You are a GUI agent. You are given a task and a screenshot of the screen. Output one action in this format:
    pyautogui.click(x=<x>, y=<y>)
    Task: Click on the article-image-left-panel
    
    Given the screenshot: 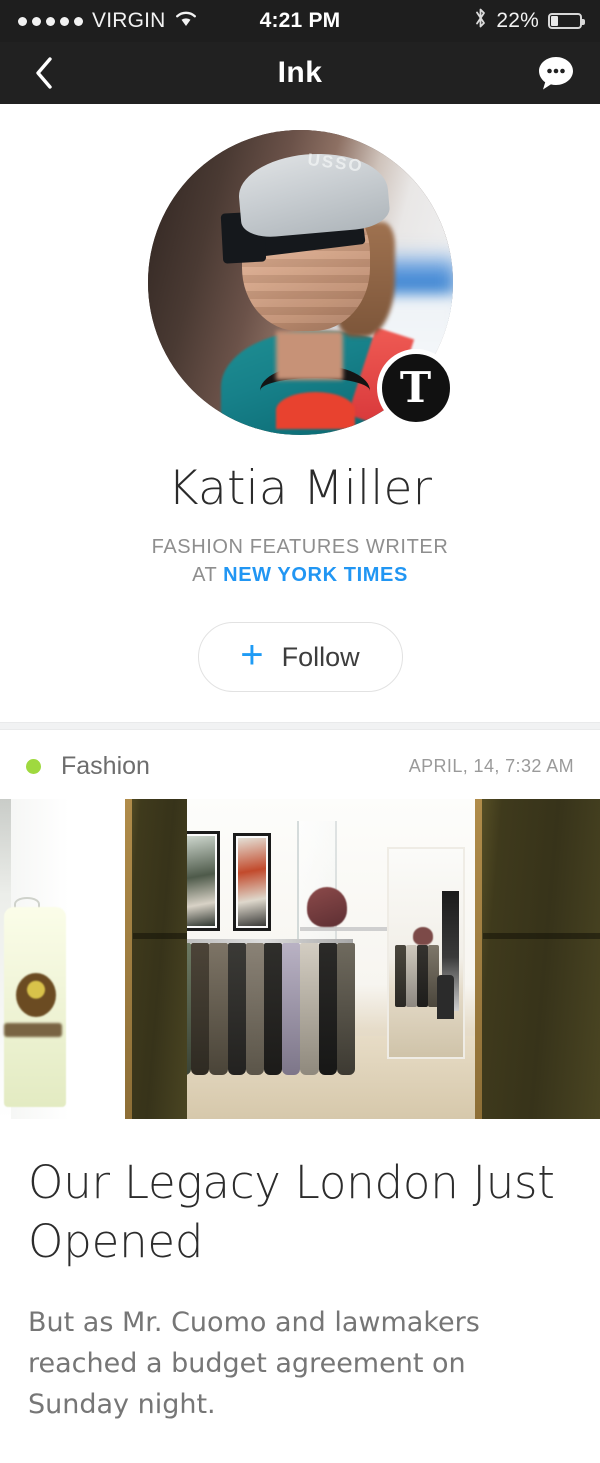 What is the action you would take?
    pyautogui.click(x=62, y=959)
    